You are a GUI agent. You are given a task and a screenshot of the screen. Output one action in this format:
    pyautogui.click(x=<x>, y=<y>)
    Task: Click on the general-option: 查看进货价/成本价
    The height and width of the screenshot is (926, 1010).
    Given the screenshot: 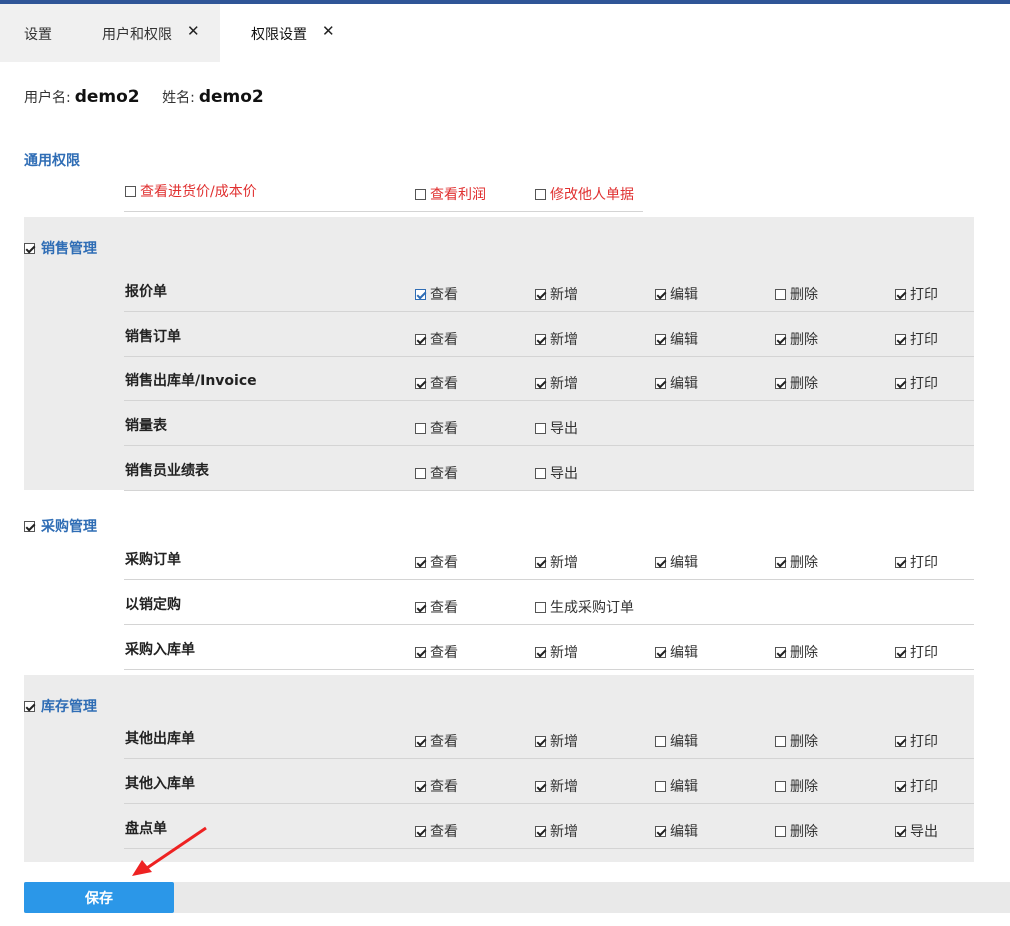 What is the action you would take?
    pyautogui.click(x=191, y=191)
    